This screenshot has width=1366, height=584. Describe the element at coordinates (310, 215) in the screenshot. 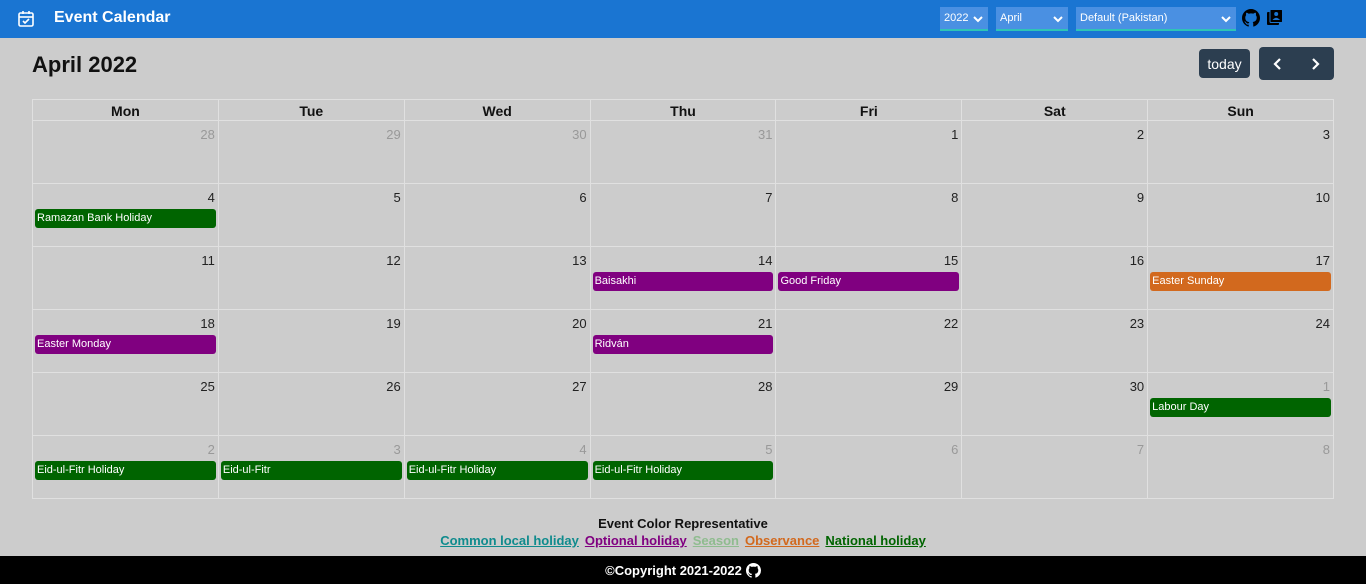

I see `day-cell: 5` at that location.